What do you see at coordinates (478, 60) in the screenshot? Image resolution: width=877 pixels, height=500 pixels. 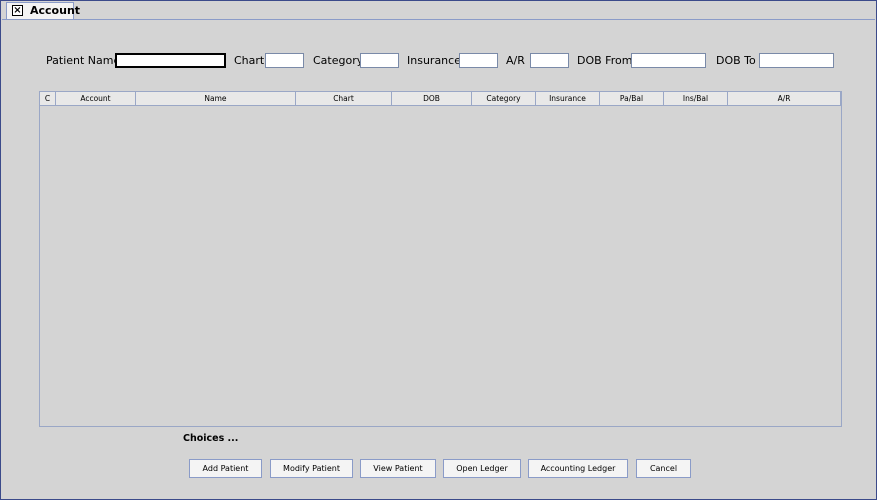 I see `insurance-input` at bounding box center [478, 60].